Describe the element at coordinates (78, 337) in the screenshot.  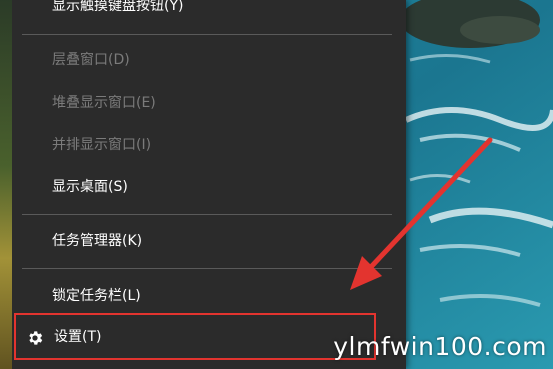
I see `menu-item-settings-label: 设置(T)` at that location.